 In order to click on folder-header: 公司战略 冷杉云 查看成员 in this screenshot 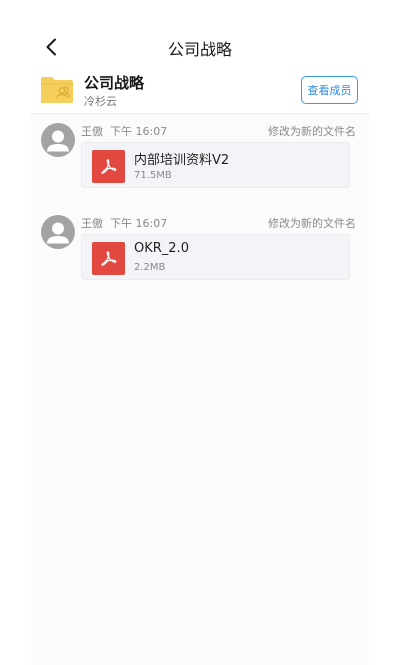, I will do `click(200, 90)`.